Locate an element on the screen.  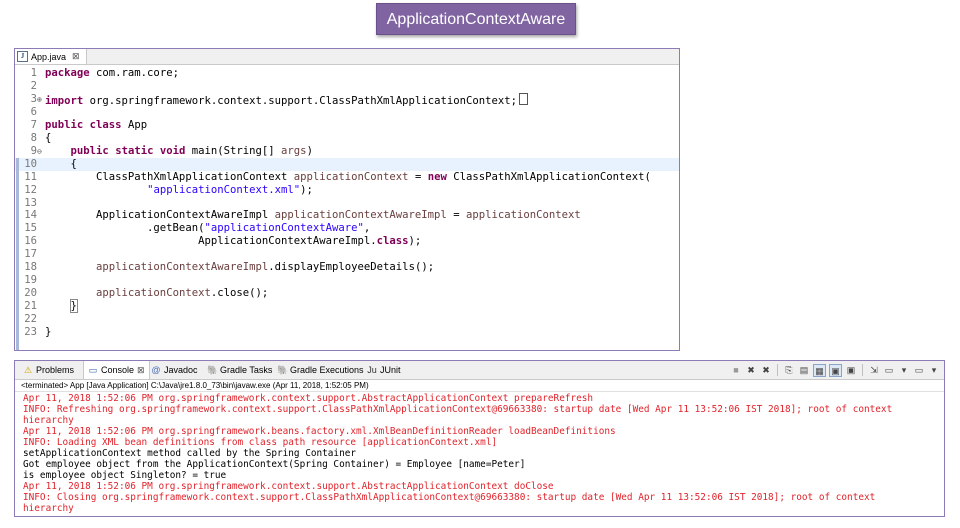
view-tab-label: Console is located at coordinates (118, 370).